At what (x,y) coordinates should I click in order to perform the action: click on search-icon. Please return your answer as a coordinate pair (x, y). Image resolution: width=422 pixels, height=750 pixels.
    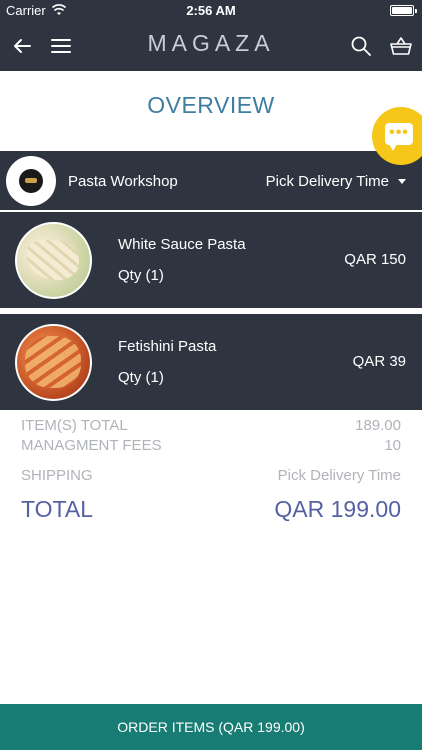
    Looking at the image, I should click on (361, 46).